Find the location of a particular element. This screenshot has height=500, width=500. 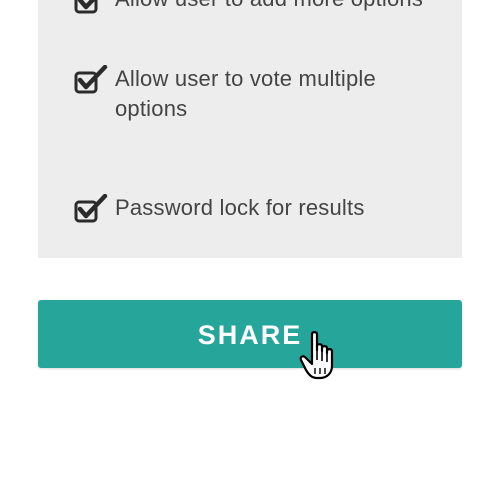

share-button: SHARE is located at coordinates (250, 334).